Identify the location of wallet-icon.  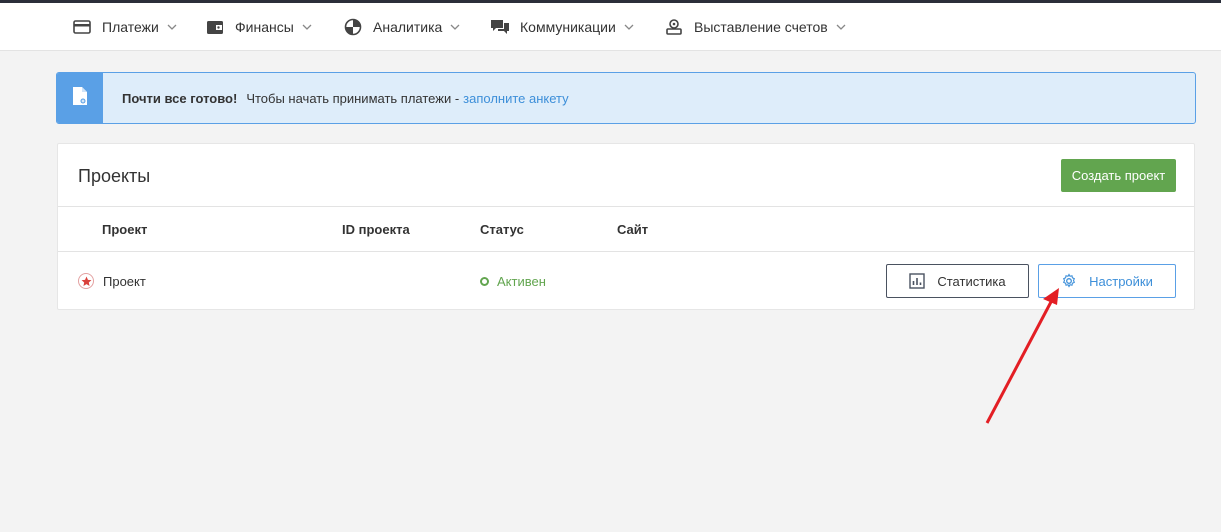
(215, 27).